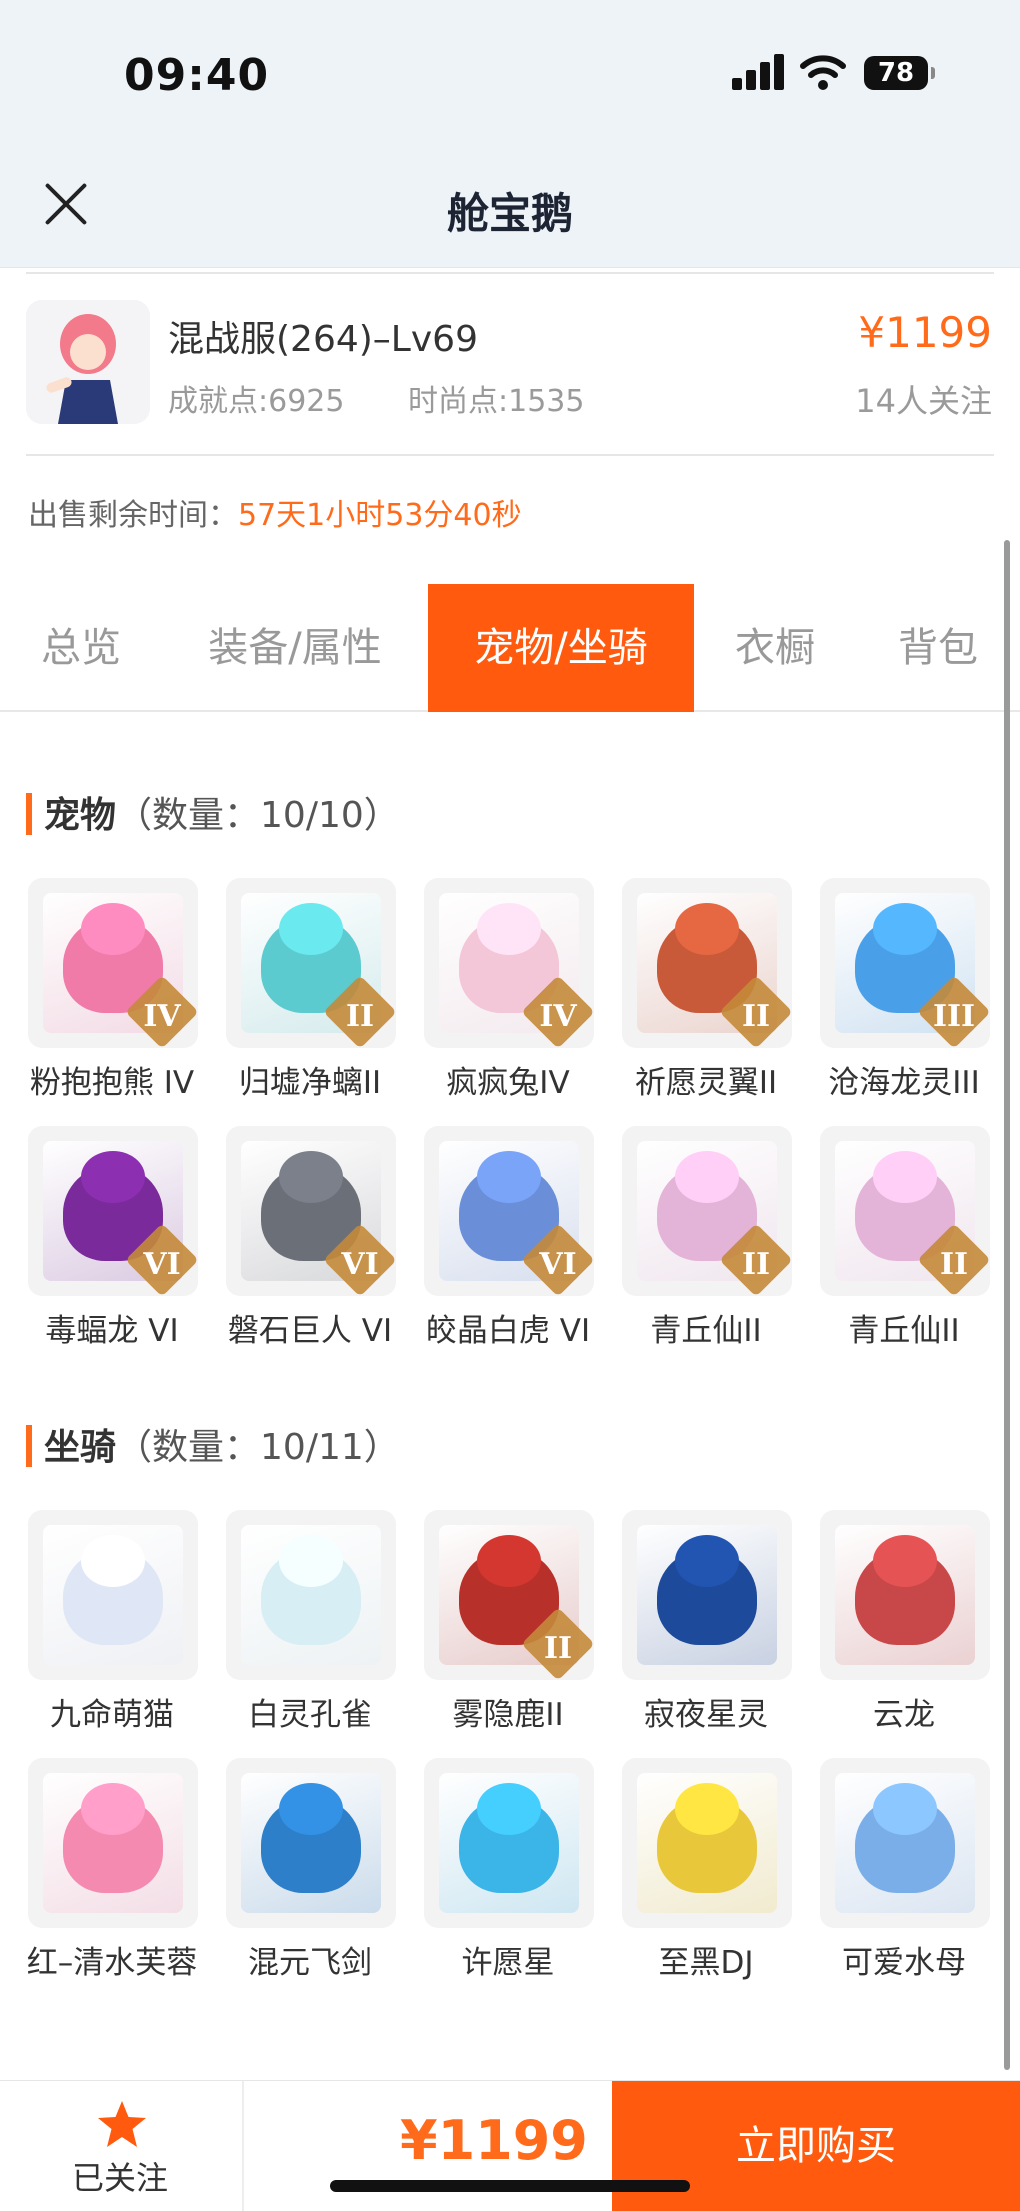 The height and width of the screenshot is (2211, 1020). Describe the element at coordinates (706, 1715) in the screenshot. I see `mount-name: 寂夜星灵` at that location.